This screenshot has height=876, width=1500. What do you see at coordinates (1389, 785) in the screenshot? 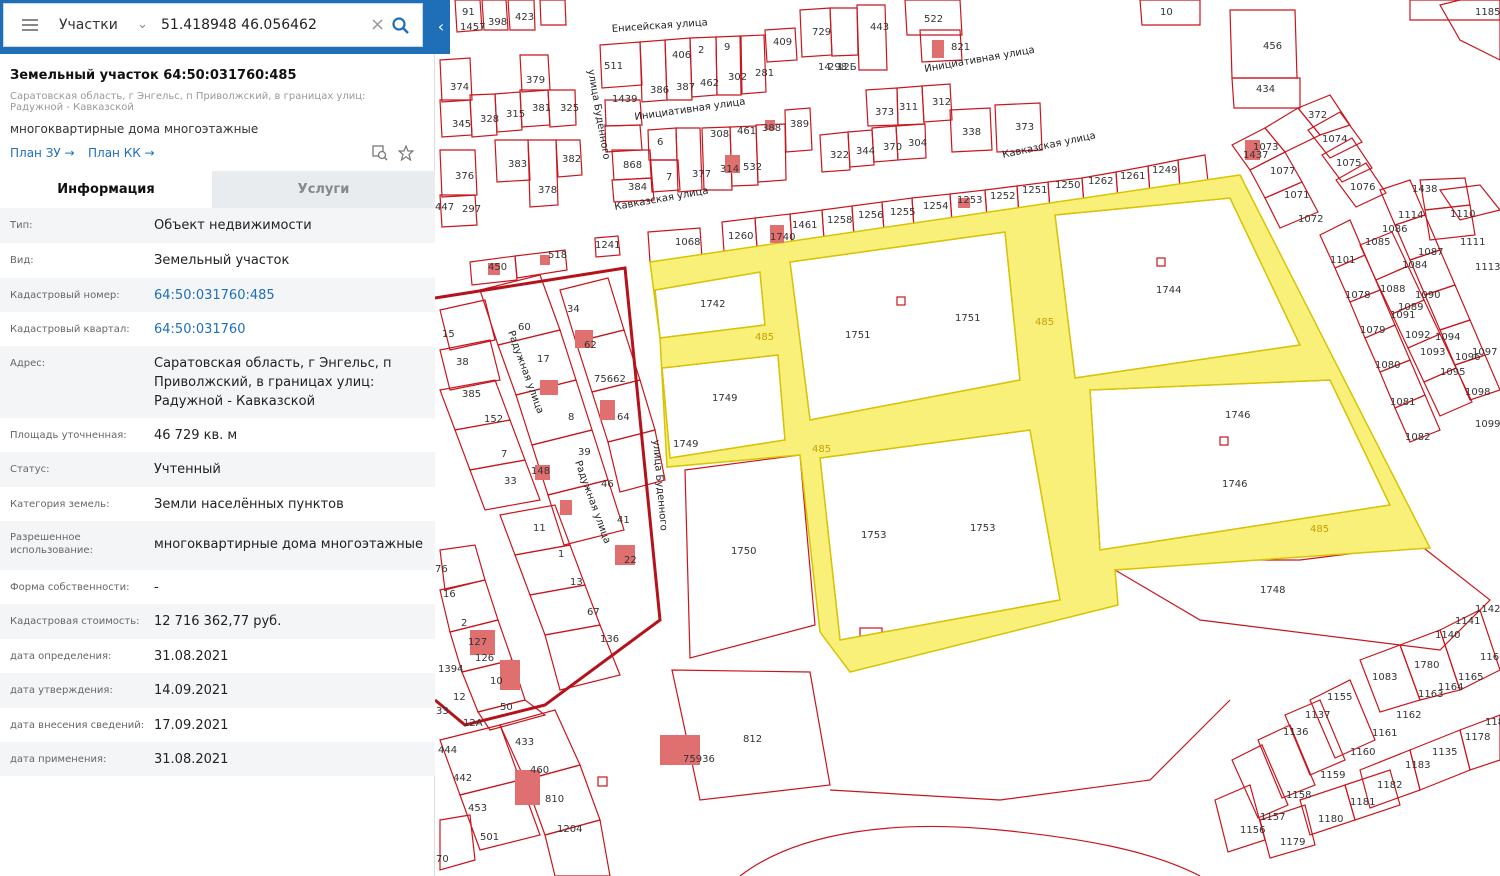
I see `parcel-number: 1182` at bounding box center [1389, 785].